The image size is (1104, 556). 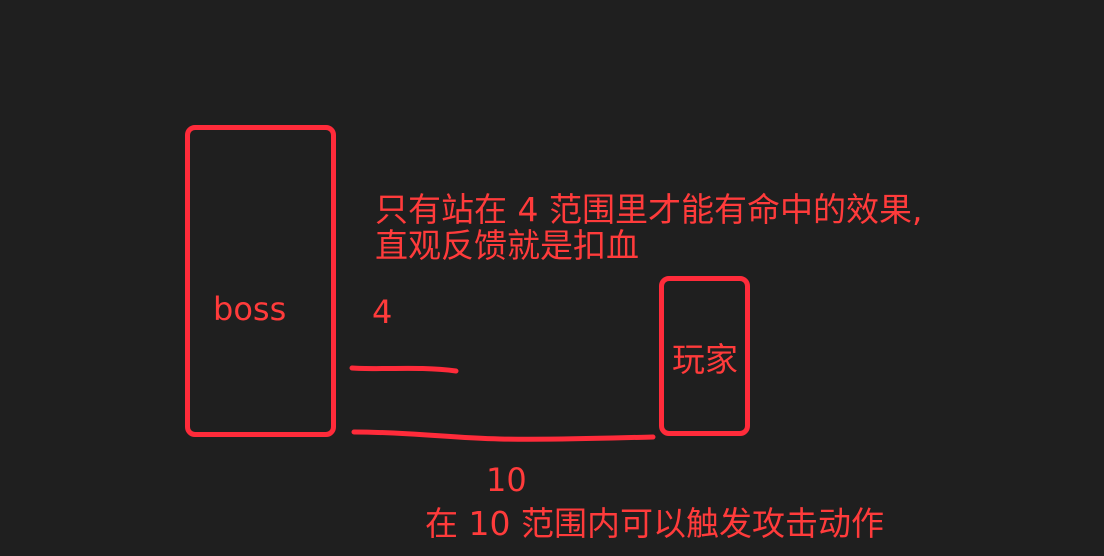 I want to click on hit-range-note-line1: 只有站在 4 范围里才能有命中的效果,, so click(x=649, y=209).